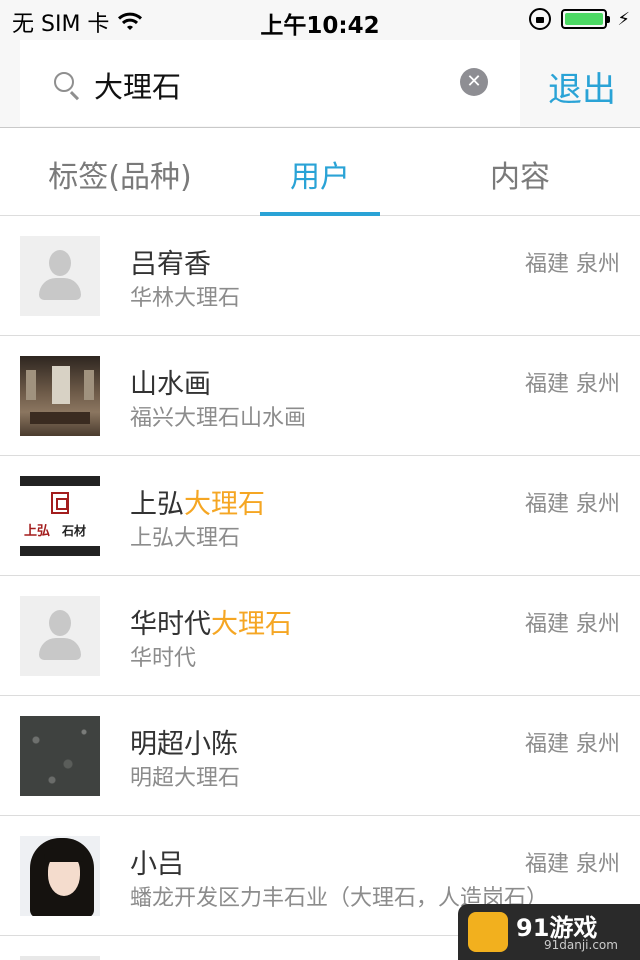  I want to click on tab-users: 用户, so click(320, 174).